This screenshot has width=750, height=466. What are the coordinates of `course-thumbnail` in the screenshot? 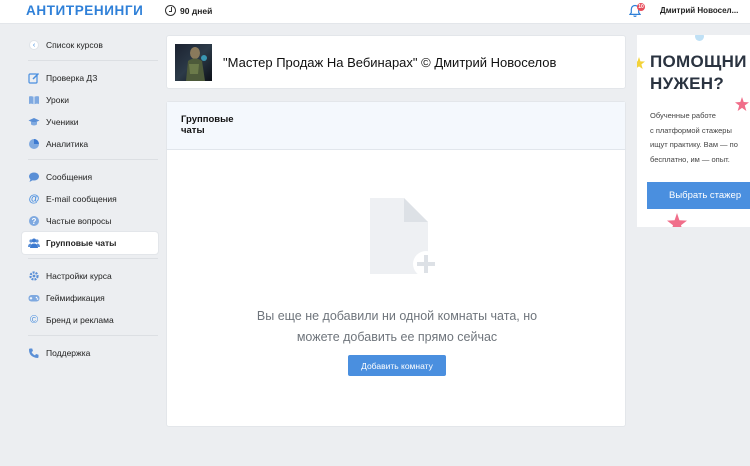 It's located at (193, 62).